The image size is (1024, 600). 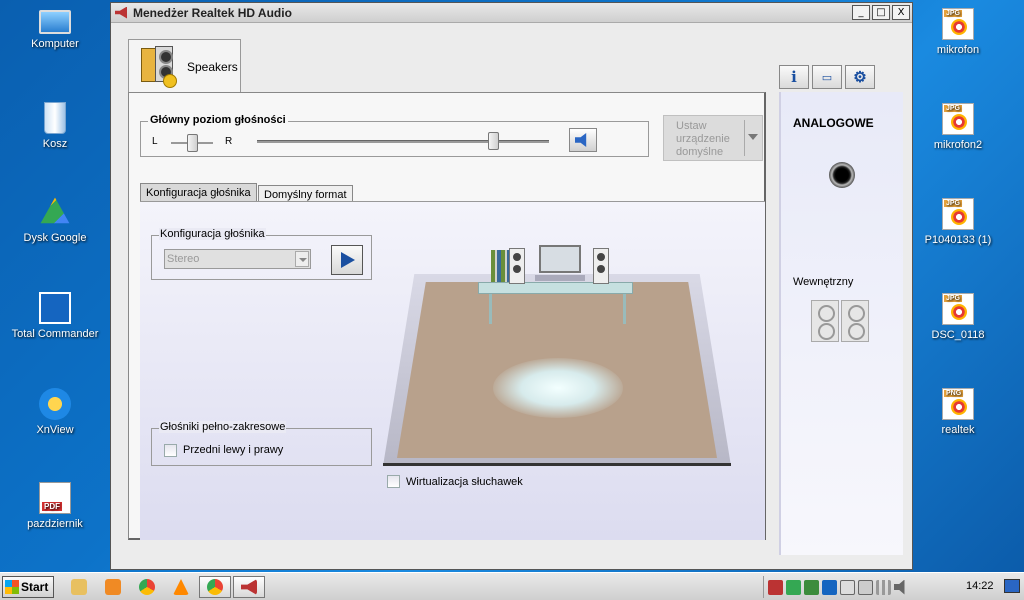 What do you see at coordinates (842, 175) in the screenshot?
I see `audio-jack-icon` at bounding box center [842, 175].